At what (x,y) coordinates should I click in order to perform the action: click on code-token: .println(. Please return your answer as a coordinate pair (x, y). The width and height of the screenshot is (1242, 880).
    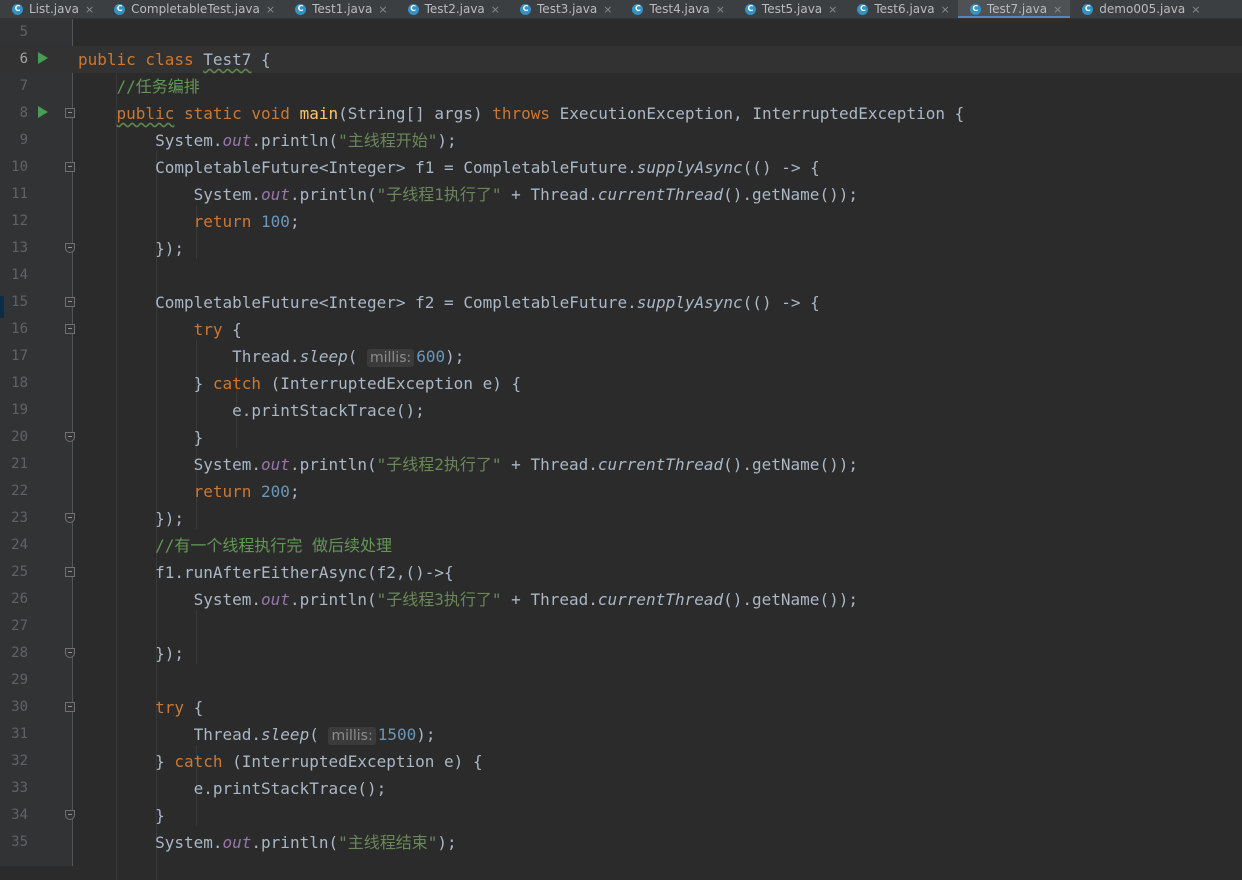
    Looking at the image, I should click on (295, 140).